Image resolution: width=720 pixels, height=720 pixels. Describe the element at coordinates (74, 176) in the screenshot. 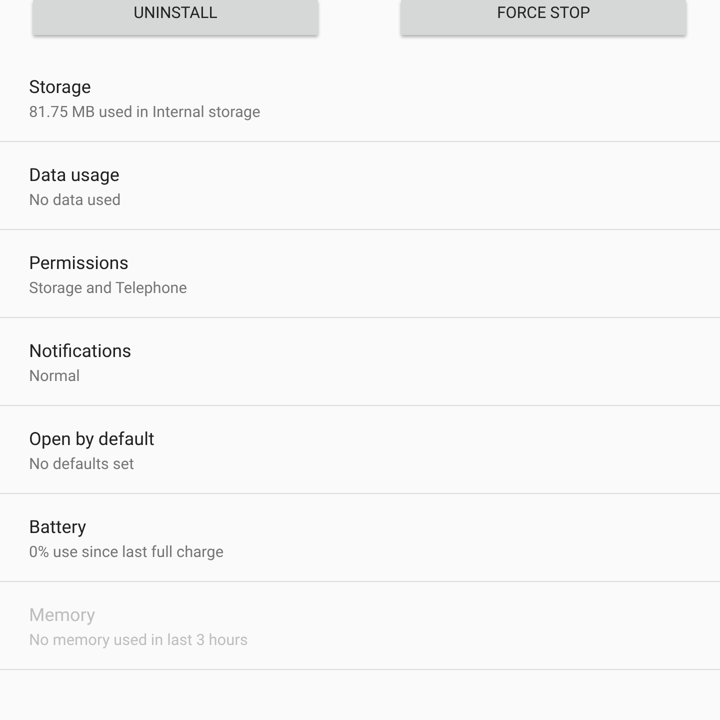

I see `item-title: Data usage` at that location.